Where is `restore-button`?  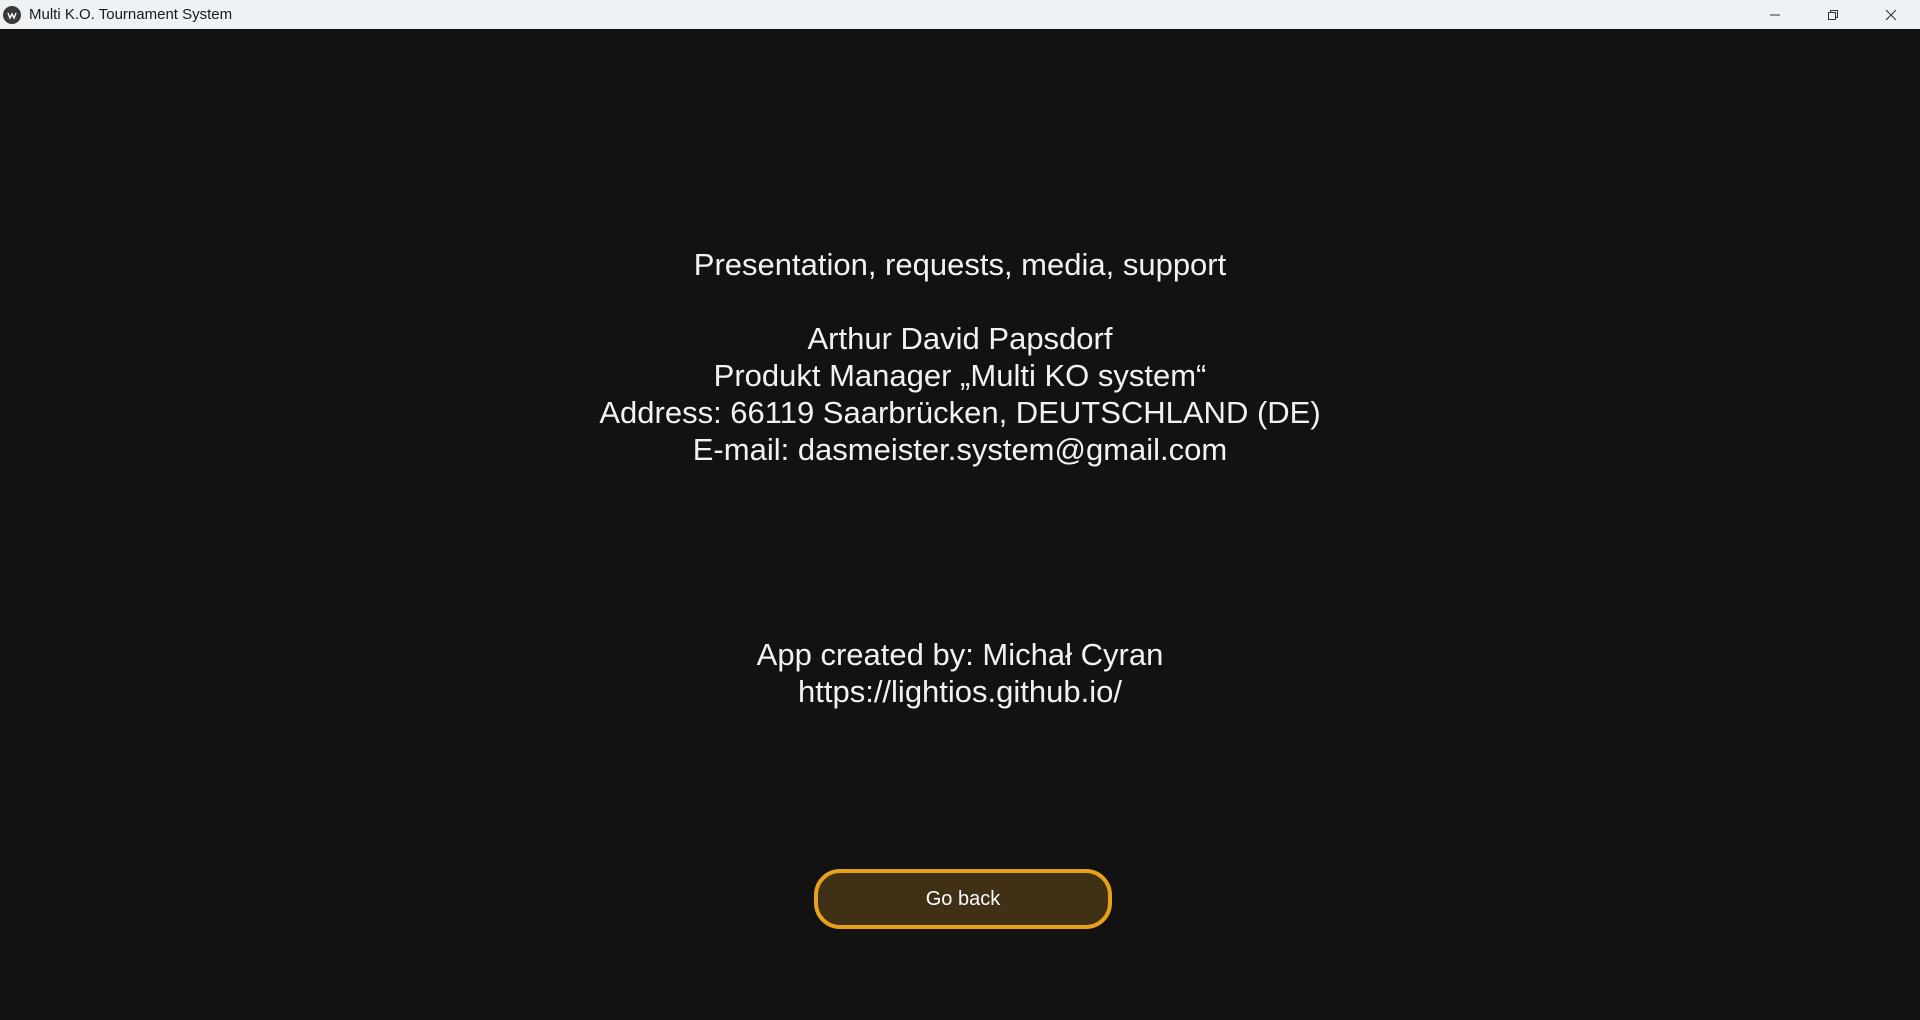 restore-button is located at coordinates (1833, 14).